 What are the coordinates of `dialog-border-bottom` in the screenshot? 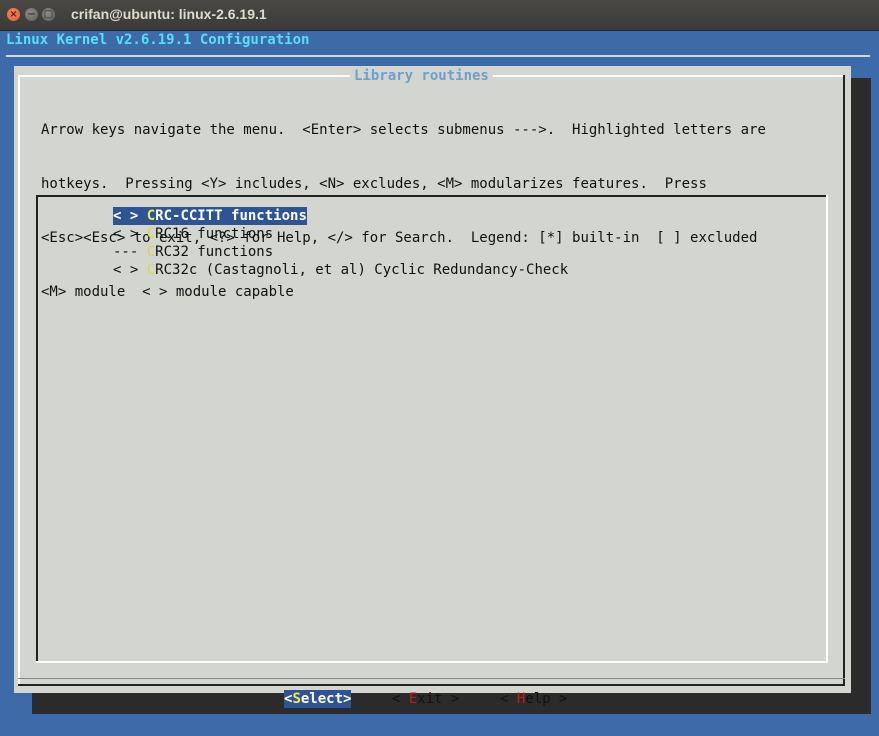 It's located at (431, 685).